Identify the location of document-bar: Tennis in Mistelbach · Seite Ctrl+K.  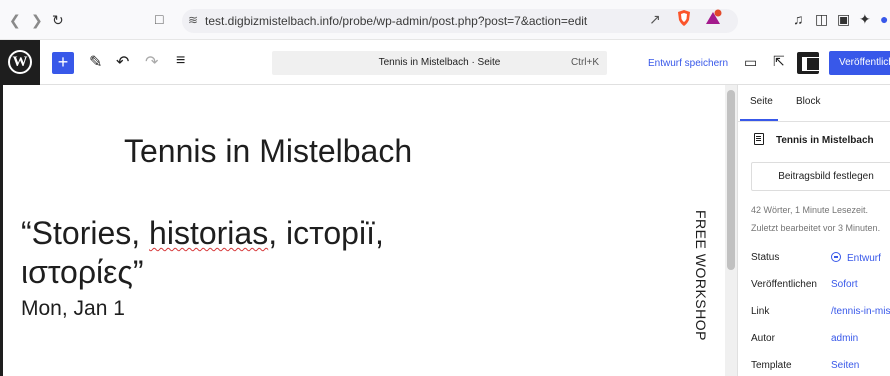
(439, 63).